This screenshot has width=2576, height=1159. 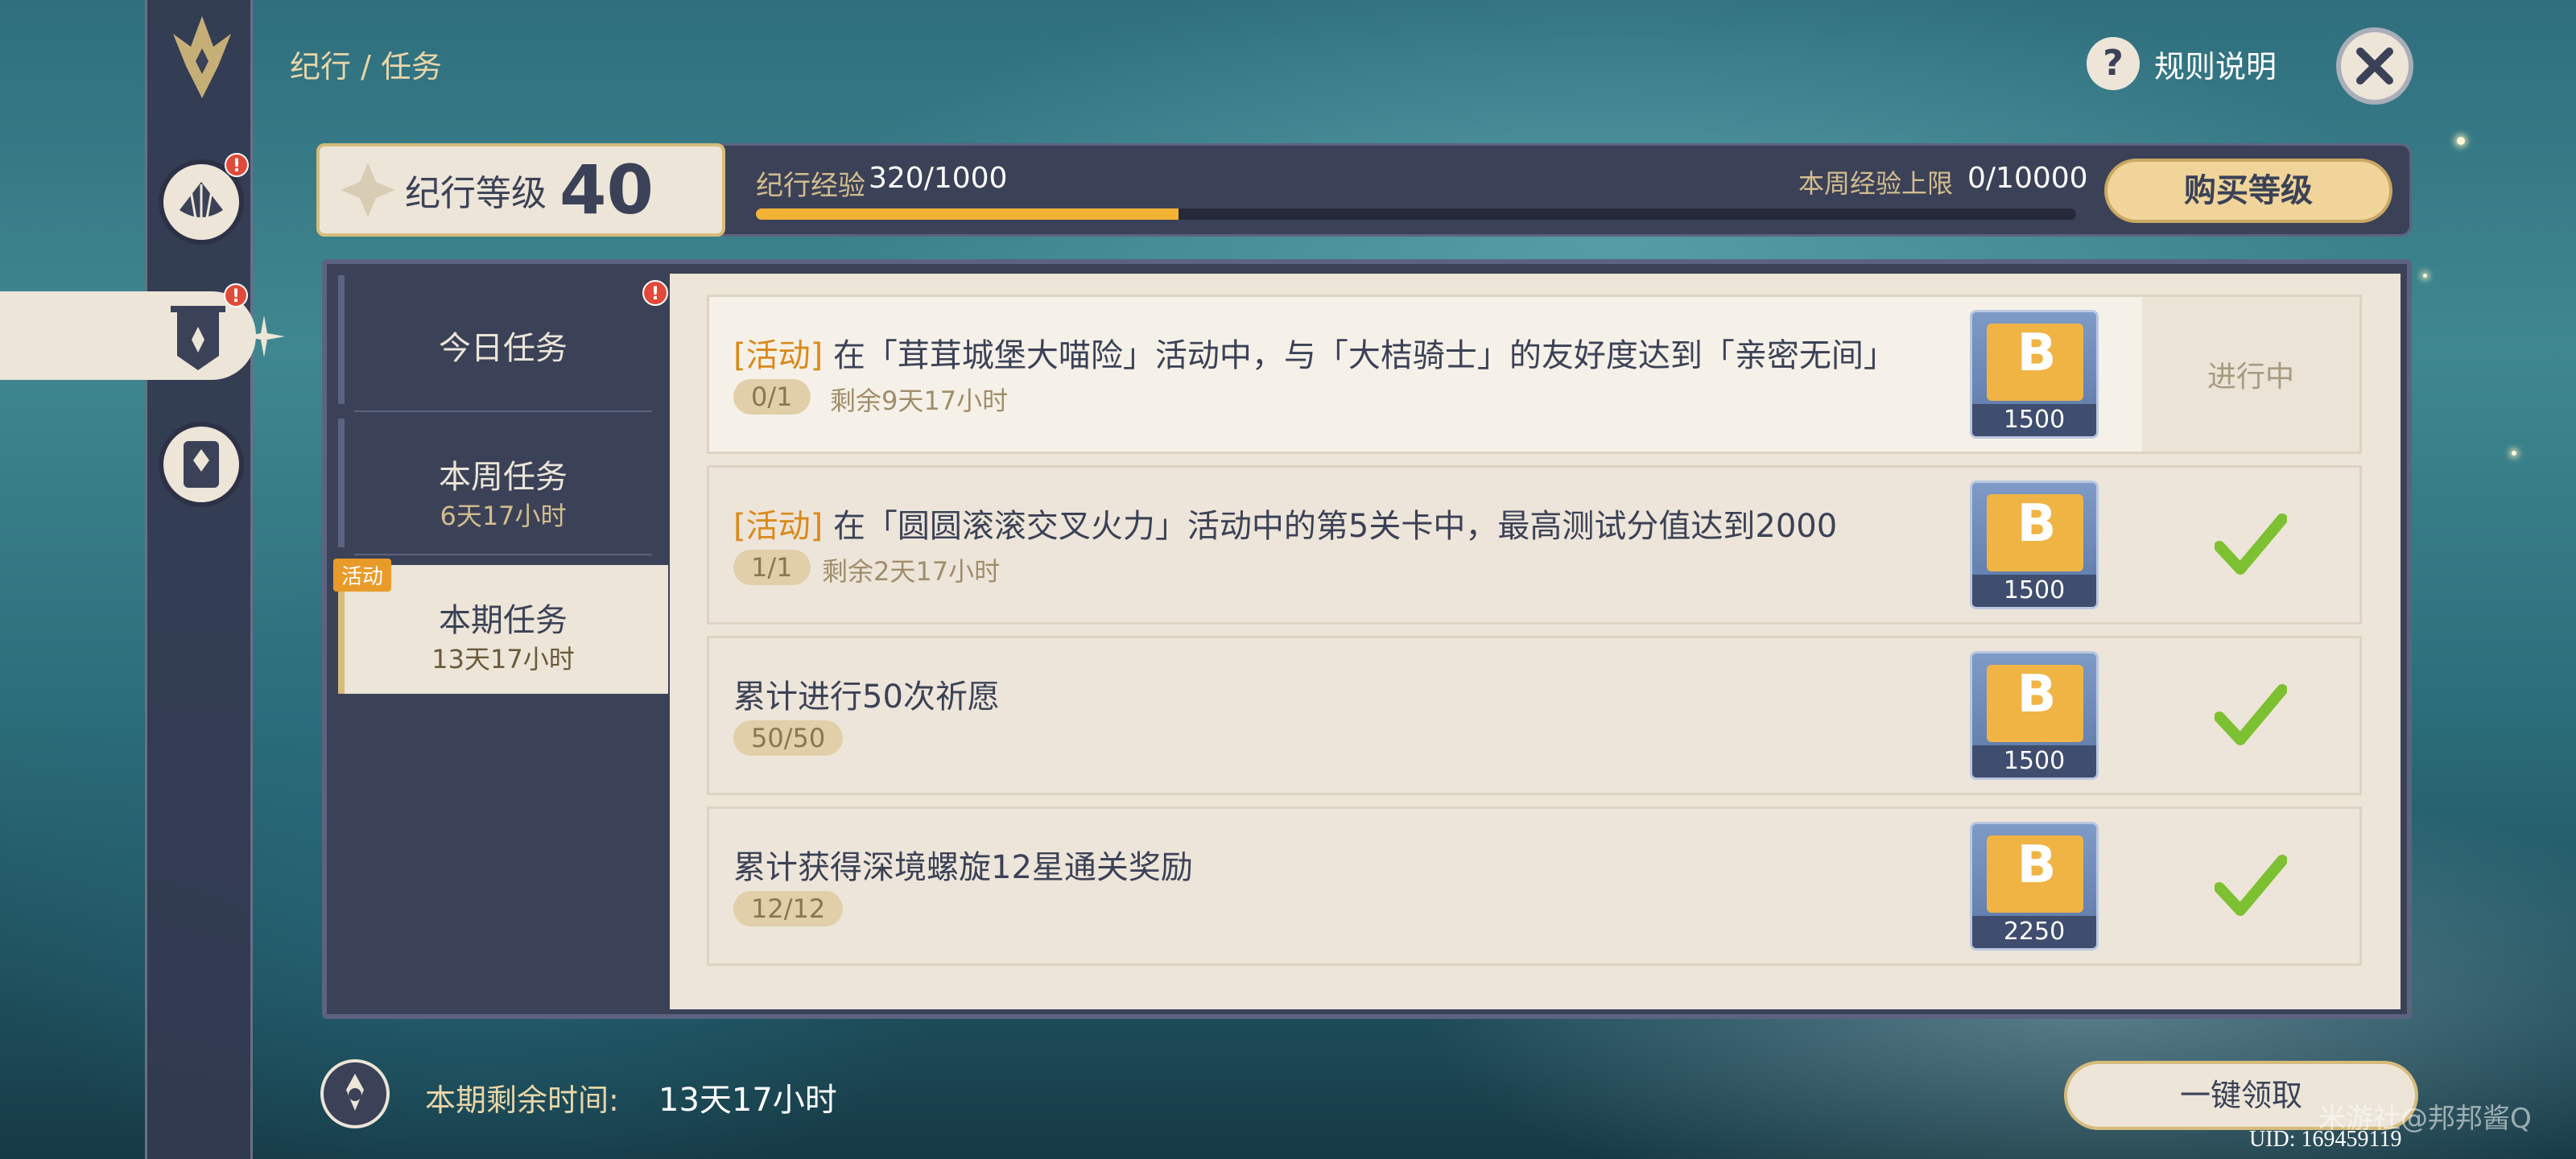 I want to click on task-text: 在「圆圆滚滚交叉火力」活动中的第5关卡中，最高测试分值达到2000, so click(x=1335, y=526).